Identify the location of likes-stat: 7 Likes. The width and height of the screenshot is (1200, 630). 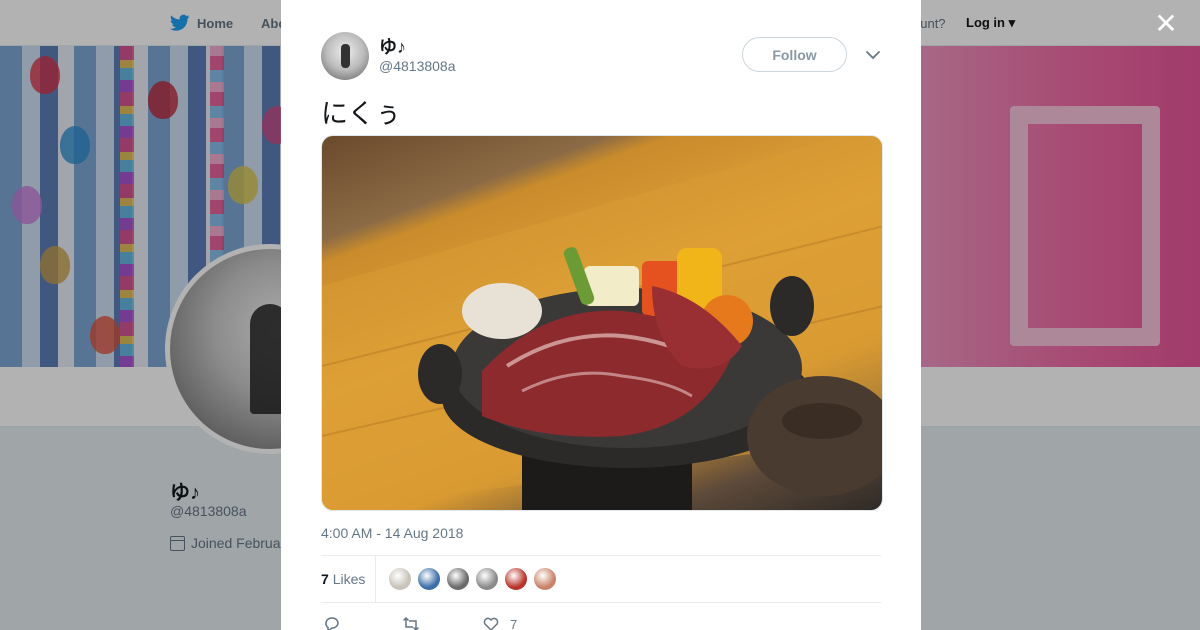
(343, 579).